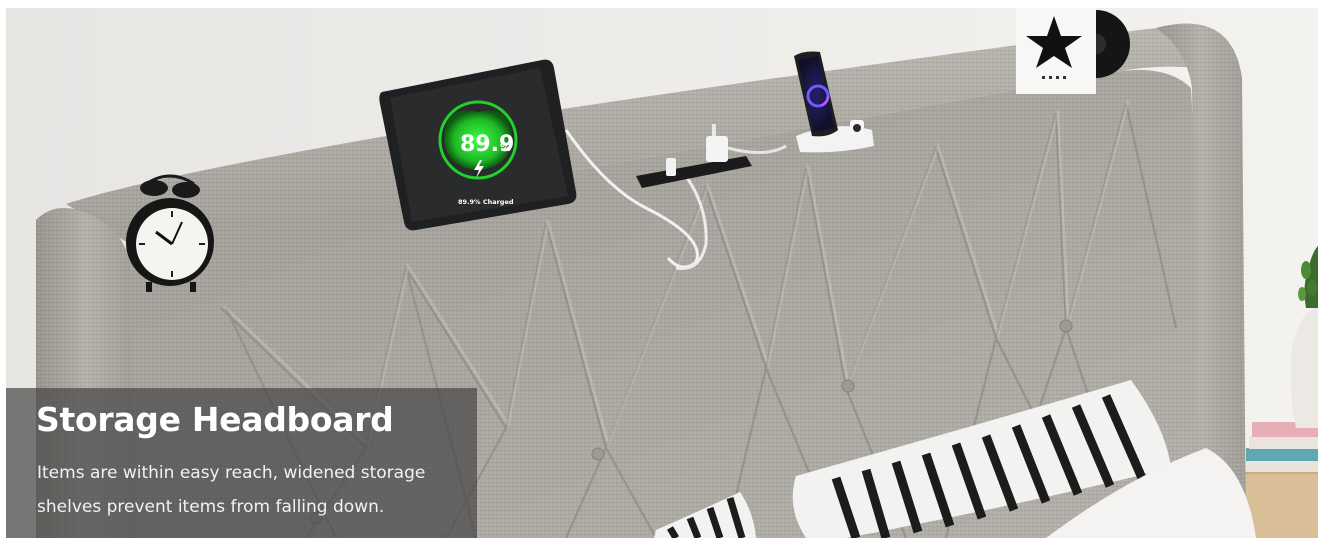 The height and width of the screenshot is (542, 1324). I want to click on charge-status: 89.9% Charged, so click(486, 202).